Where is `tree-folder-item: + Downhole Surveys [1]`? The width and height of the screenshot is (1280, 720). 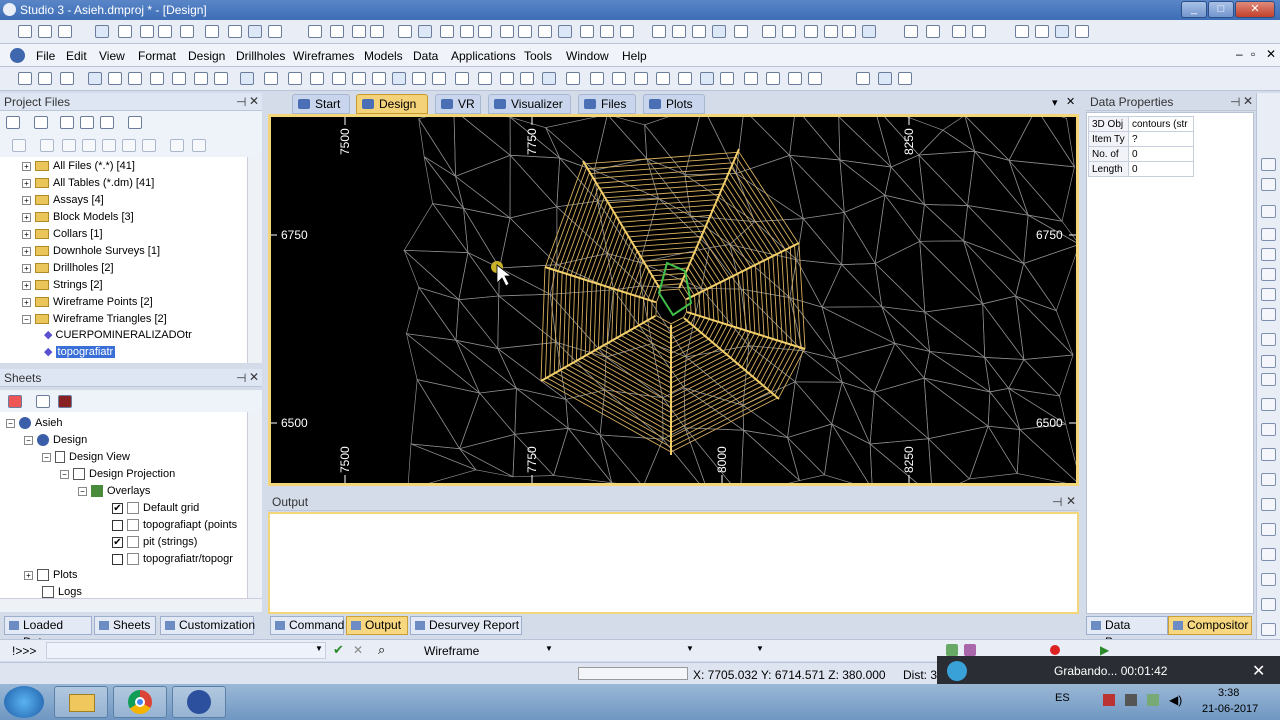
tree-folder-item: + Downhole Surveys [1] is located at coordinates (91, 251).